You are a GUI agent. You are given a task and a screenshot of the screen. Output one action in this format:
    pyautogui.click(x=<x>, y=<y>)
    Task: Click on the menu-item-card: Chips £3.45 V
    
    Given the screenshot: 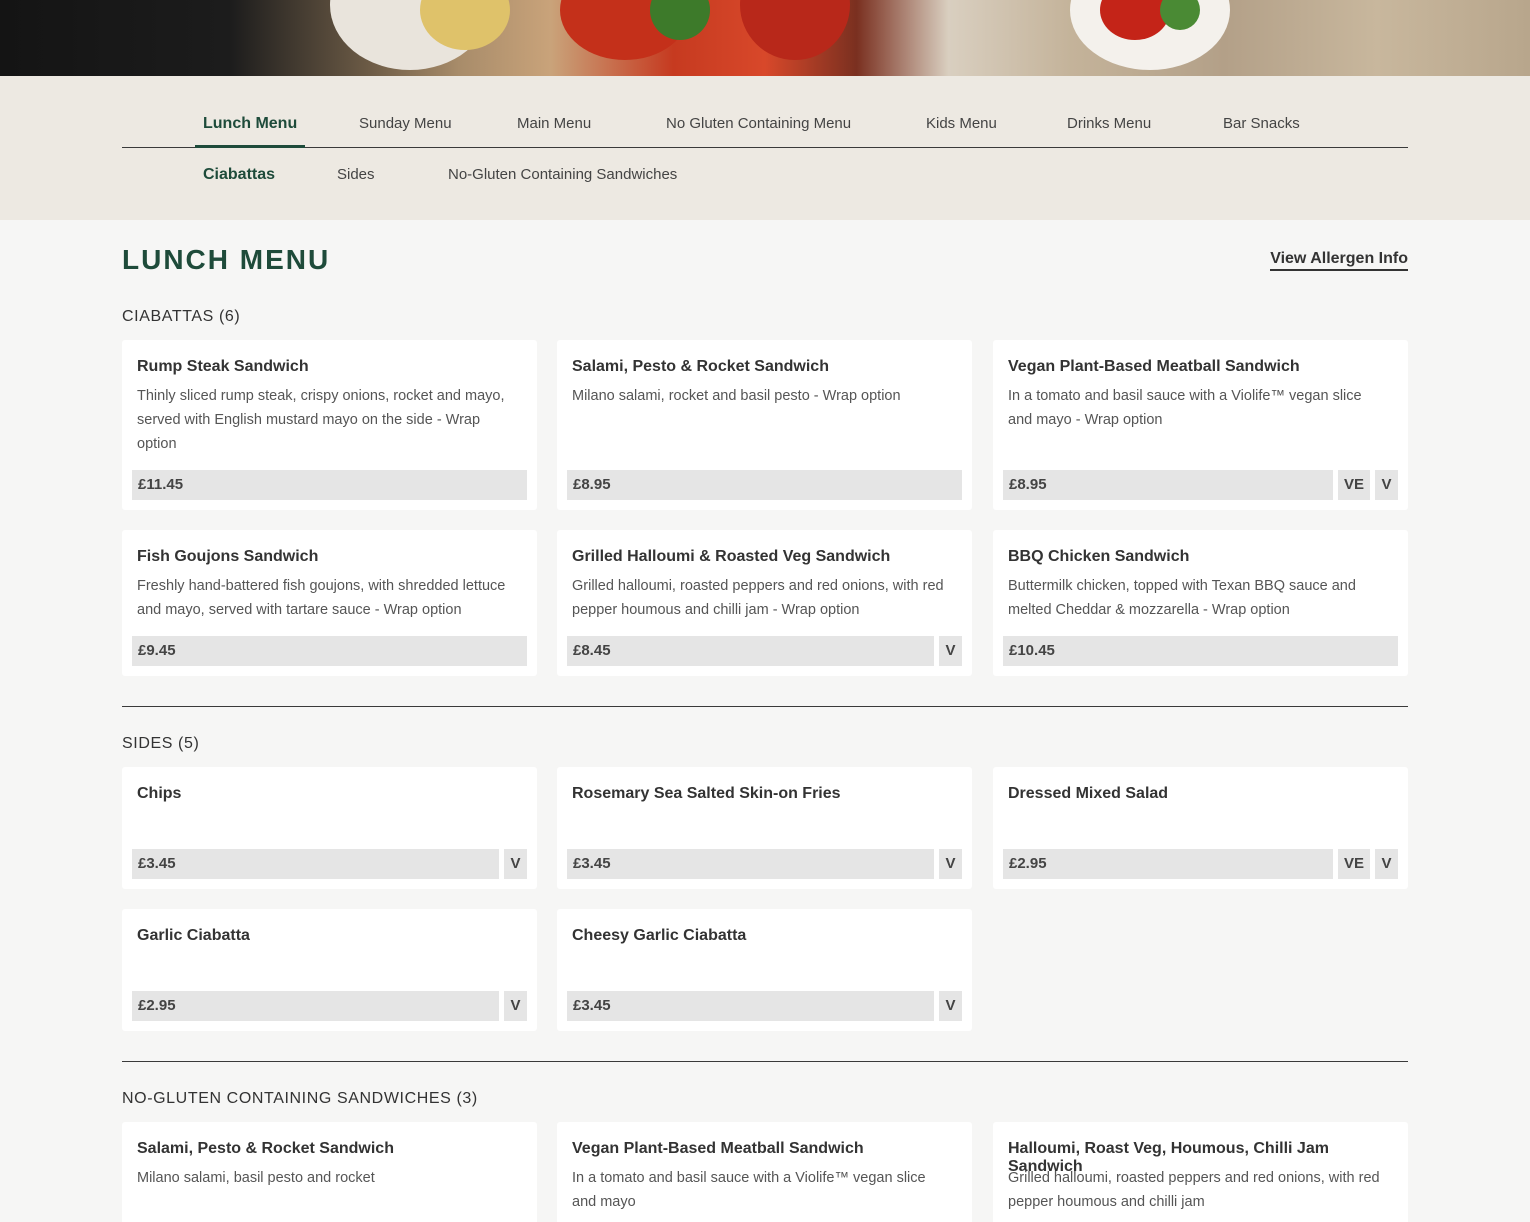 What is the action you would take?
    pyautogui.click(x=329, y=828)
    